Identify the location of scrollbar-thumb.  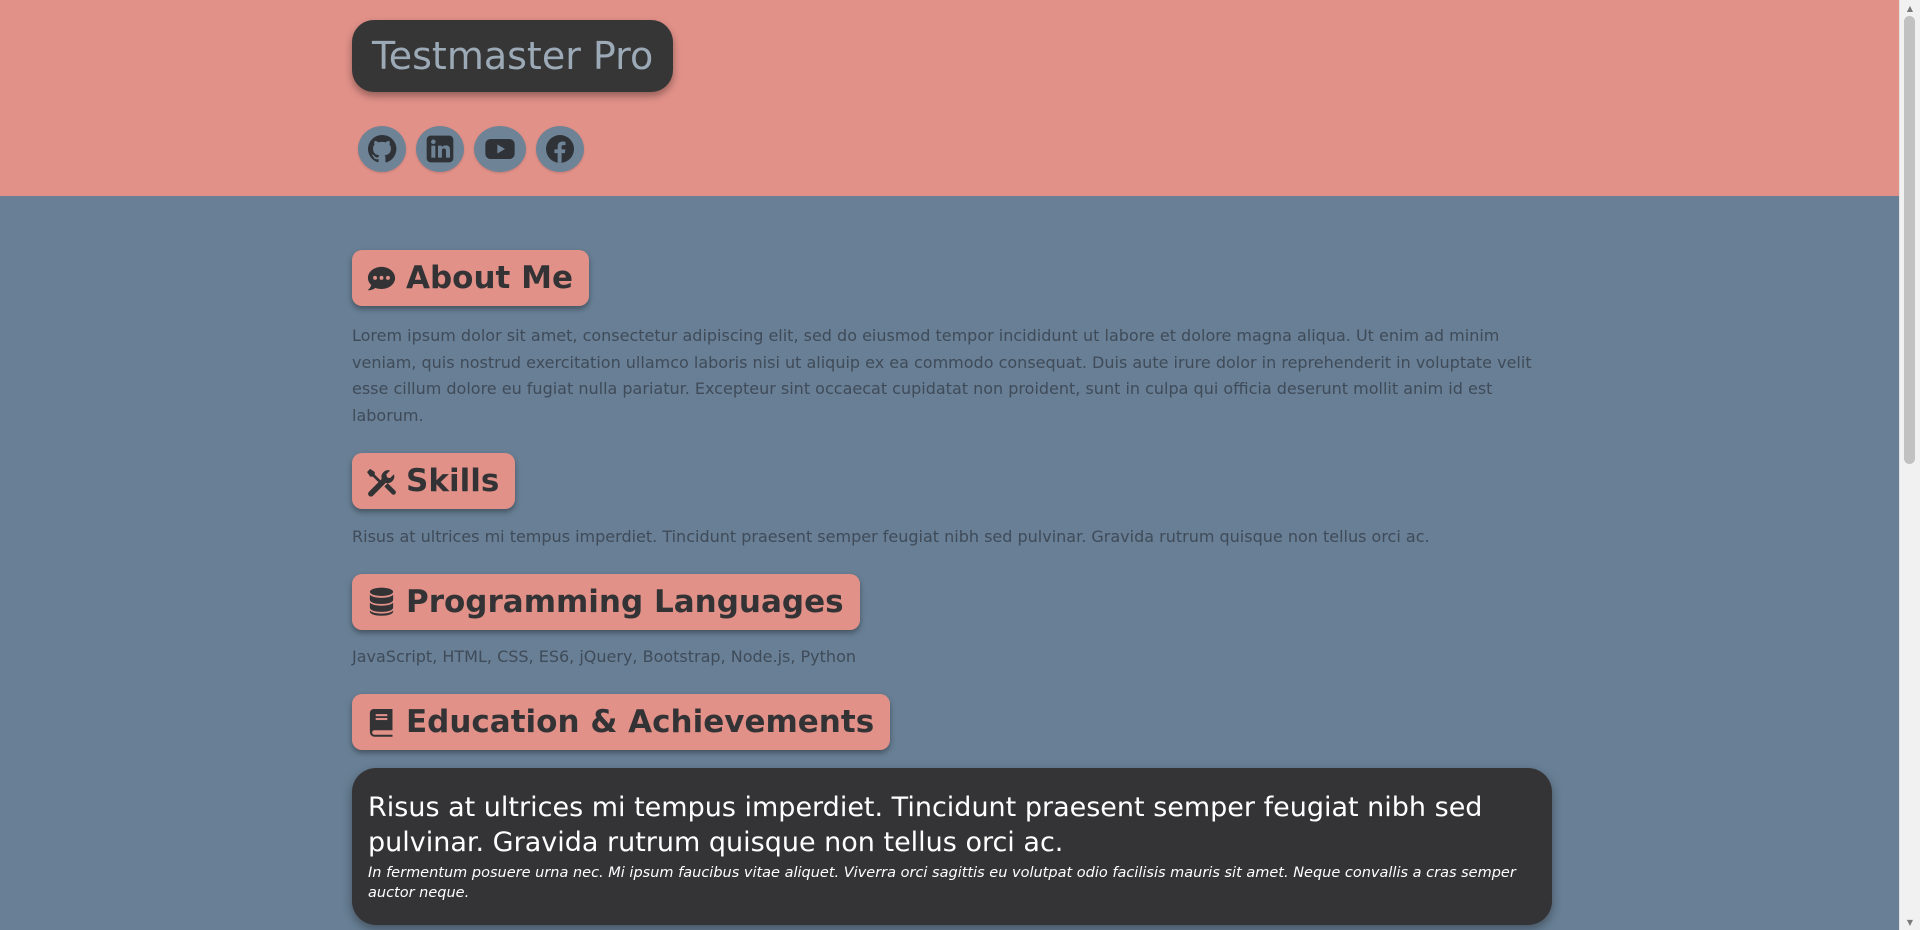
(1909, 240).